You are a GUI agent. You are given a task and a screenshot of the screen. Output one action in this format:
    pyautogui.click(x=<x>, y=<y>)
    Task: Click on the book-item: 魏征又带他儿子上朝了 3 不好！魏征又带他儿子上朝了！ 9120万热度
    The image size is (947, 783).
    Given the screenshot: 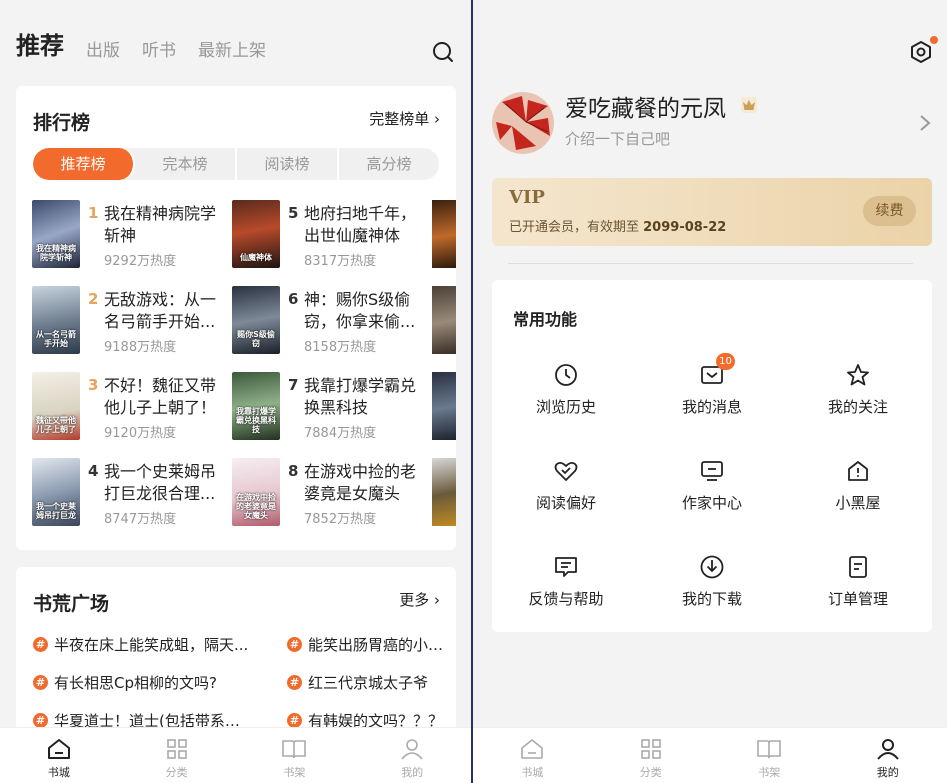 What is the action you would take?
    pyautogui.click(x=127, y=406)
    